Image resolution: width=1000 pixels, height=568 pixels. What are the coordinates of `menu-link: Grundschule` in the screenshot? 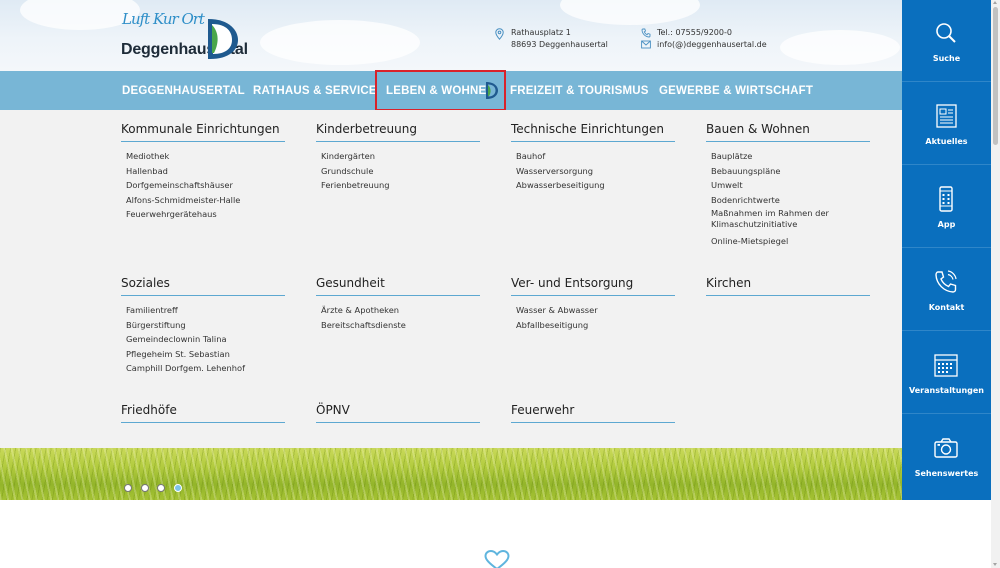 It's located at (355, 171).